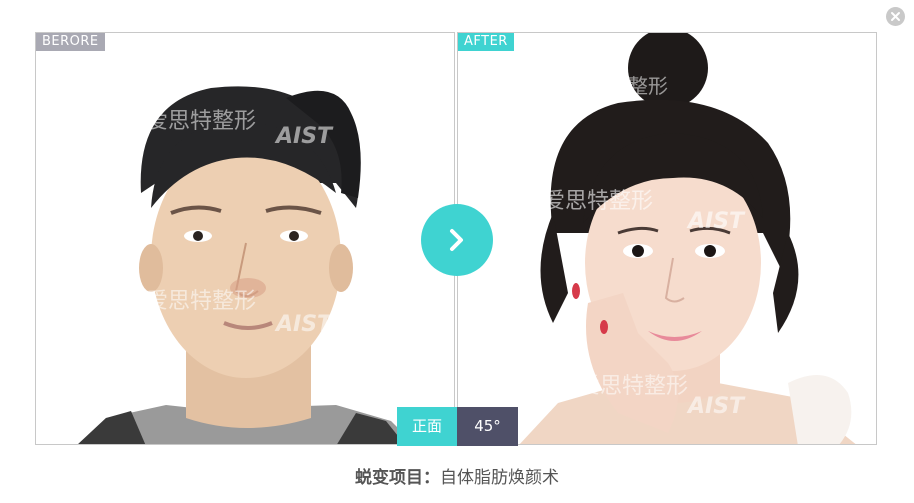 The width and height of the screenshot is (914, 503). I want to click on project-caption: 蜕变项目：自体脂肪焕颜术, so click(457, 475).